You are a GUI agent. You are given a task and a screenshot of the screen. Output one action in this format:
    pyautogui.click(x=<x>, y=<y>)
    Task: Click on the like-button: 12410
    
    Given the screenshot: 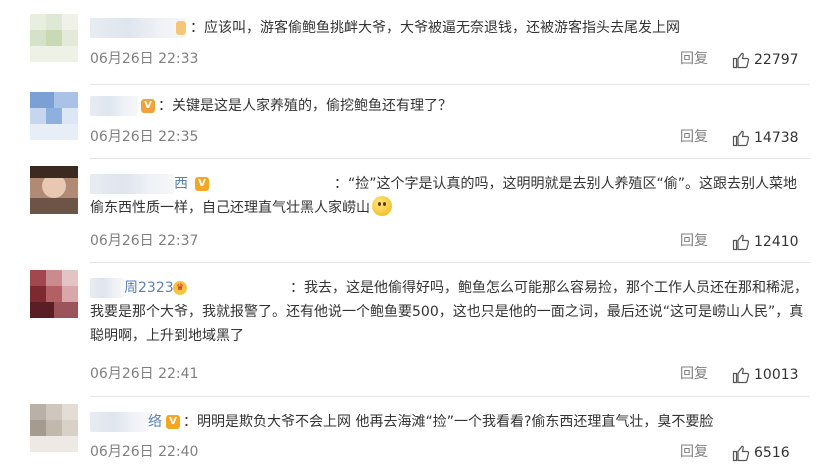 What is the action you would take?
    pyautogui.click(x=765, y=242)
    